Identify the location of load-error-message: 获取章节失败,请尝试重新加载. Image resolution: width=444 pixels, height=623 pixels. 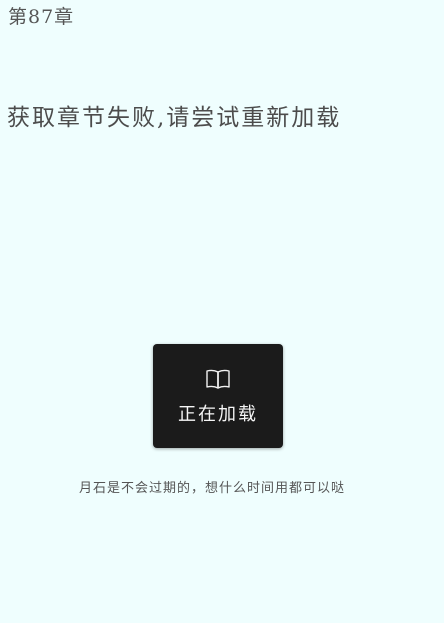
(174, 115).